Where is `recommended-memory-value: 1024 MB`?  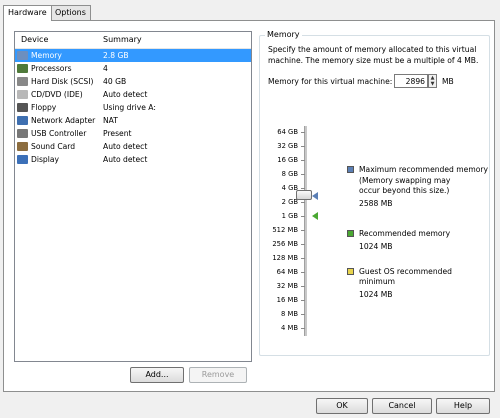
recommended-memory-value: 1024 MB is located at coordinates (376, 246).